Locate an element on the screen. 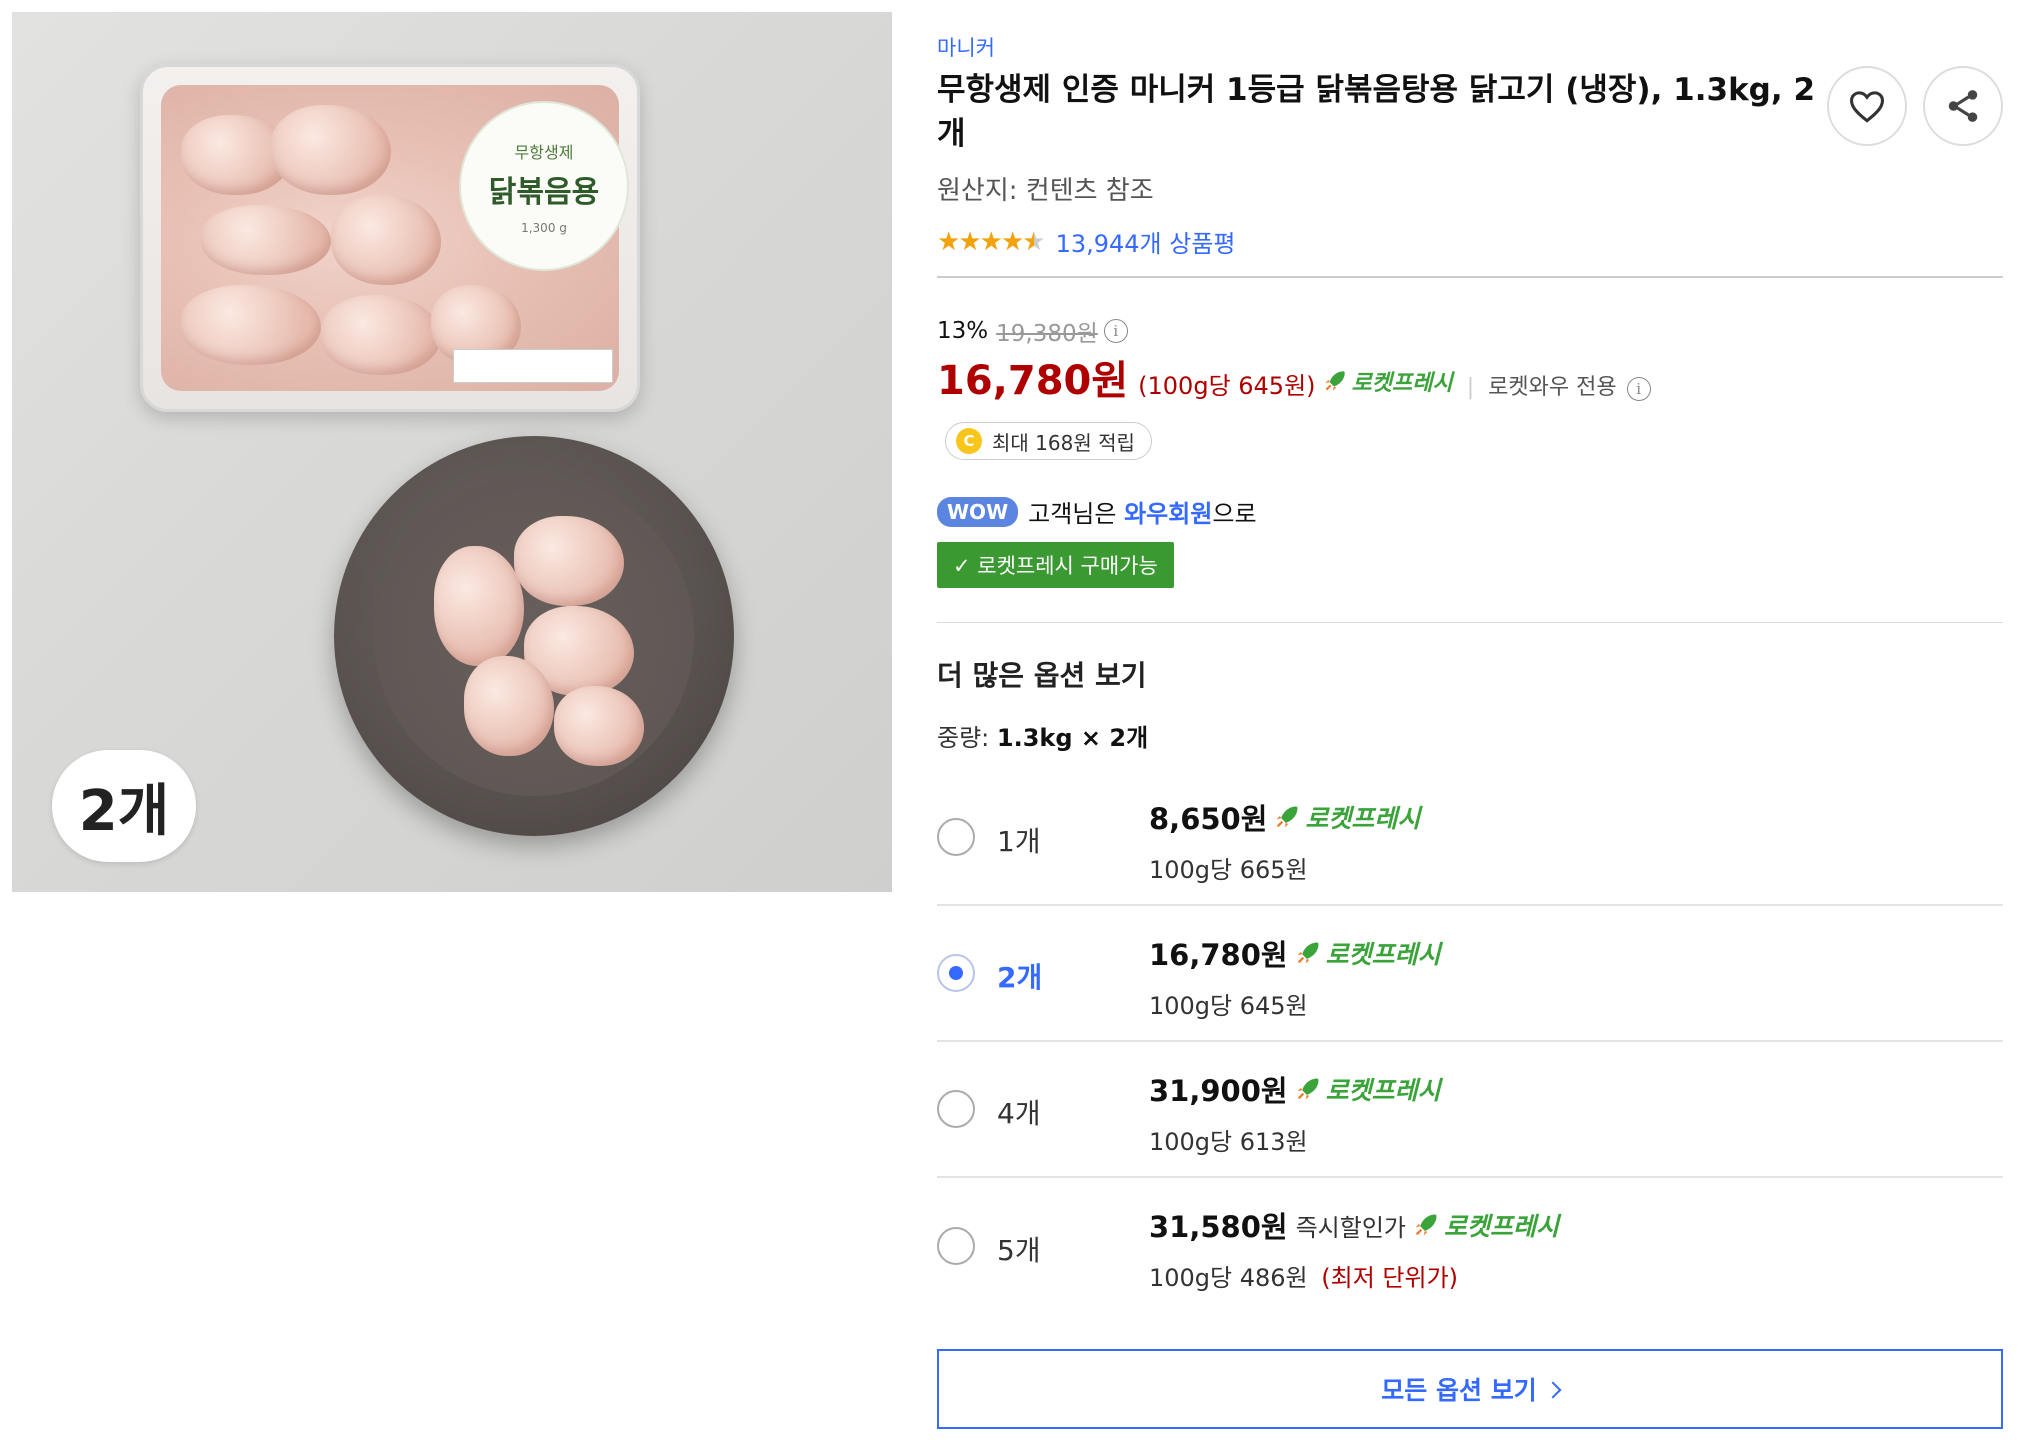  wishlist-button is located at coordinates (1867, 106).